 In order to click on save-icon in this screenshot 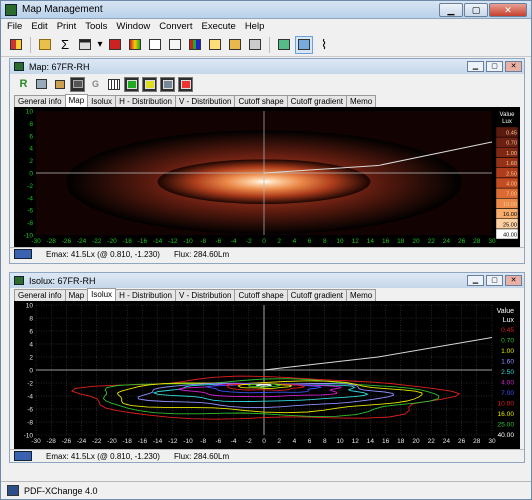, I will do `click(41, 84)`.